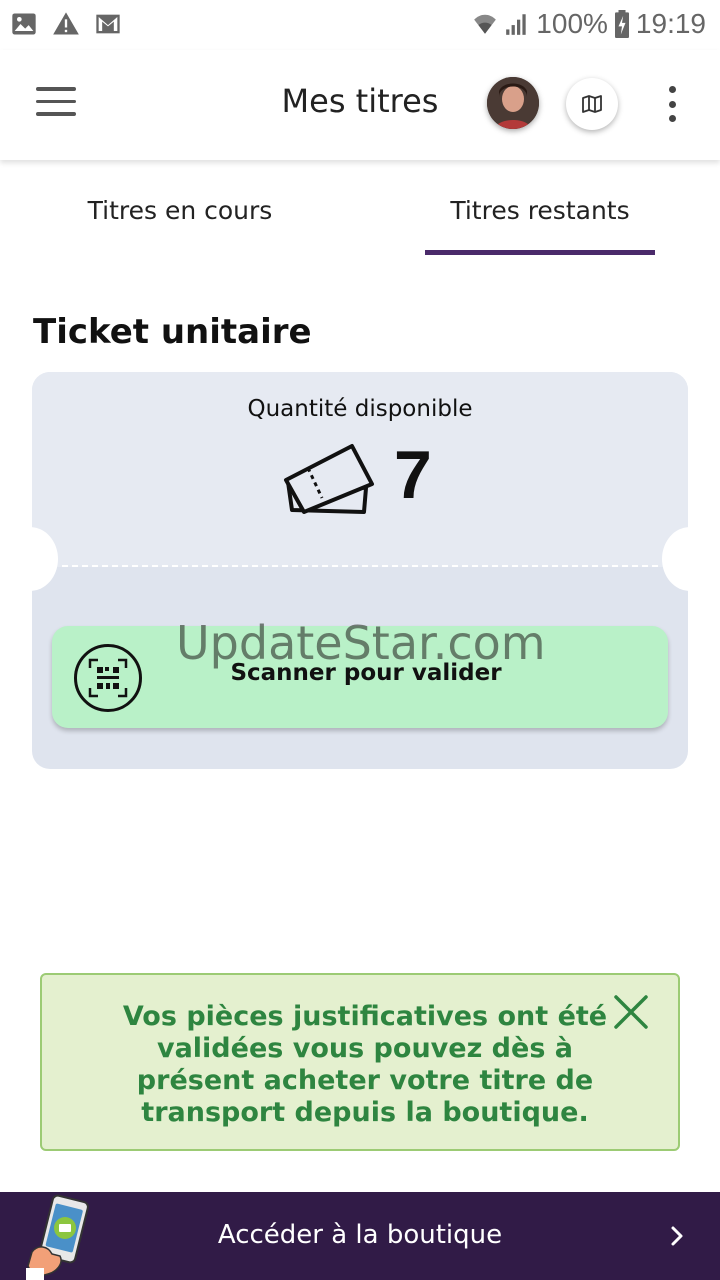  Describe the element at coordinates (572, 23) in the screenshot. I see `battery-percentage: 100%` at that location.